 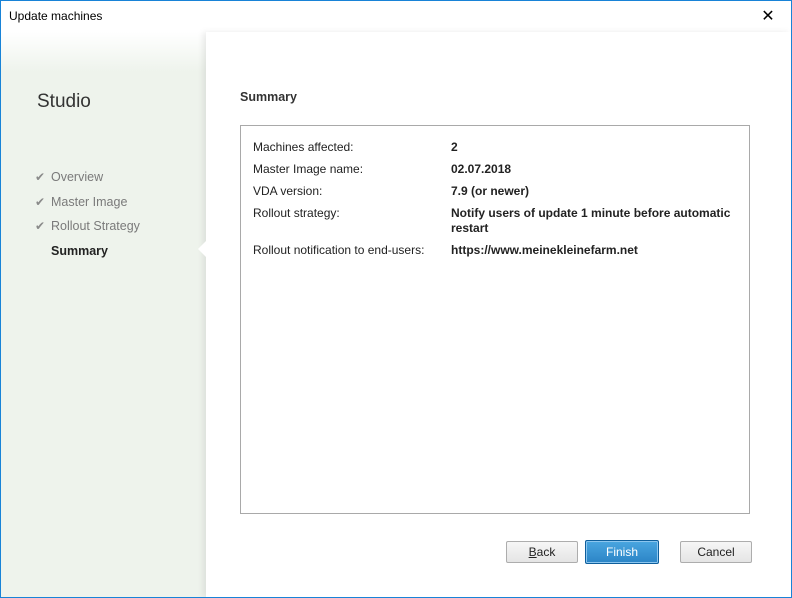 I want to click on cancel-button-label: Cancel, so click(x=716, y=552).